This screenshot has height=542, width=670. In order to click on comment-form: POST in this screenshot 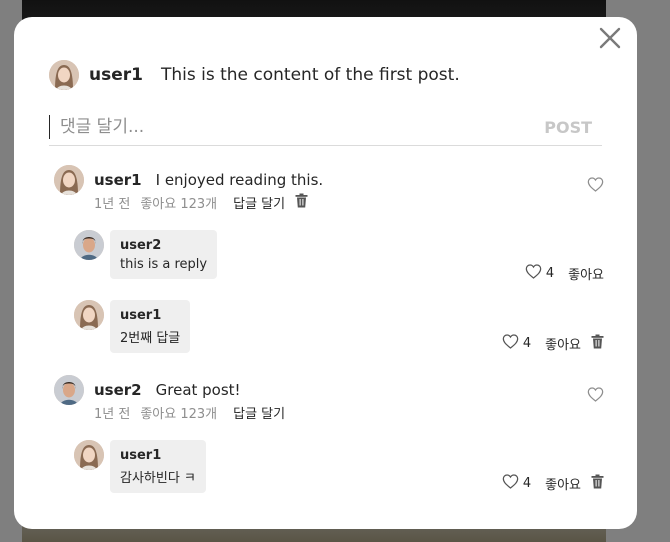, I will do `click(325, 127)`.